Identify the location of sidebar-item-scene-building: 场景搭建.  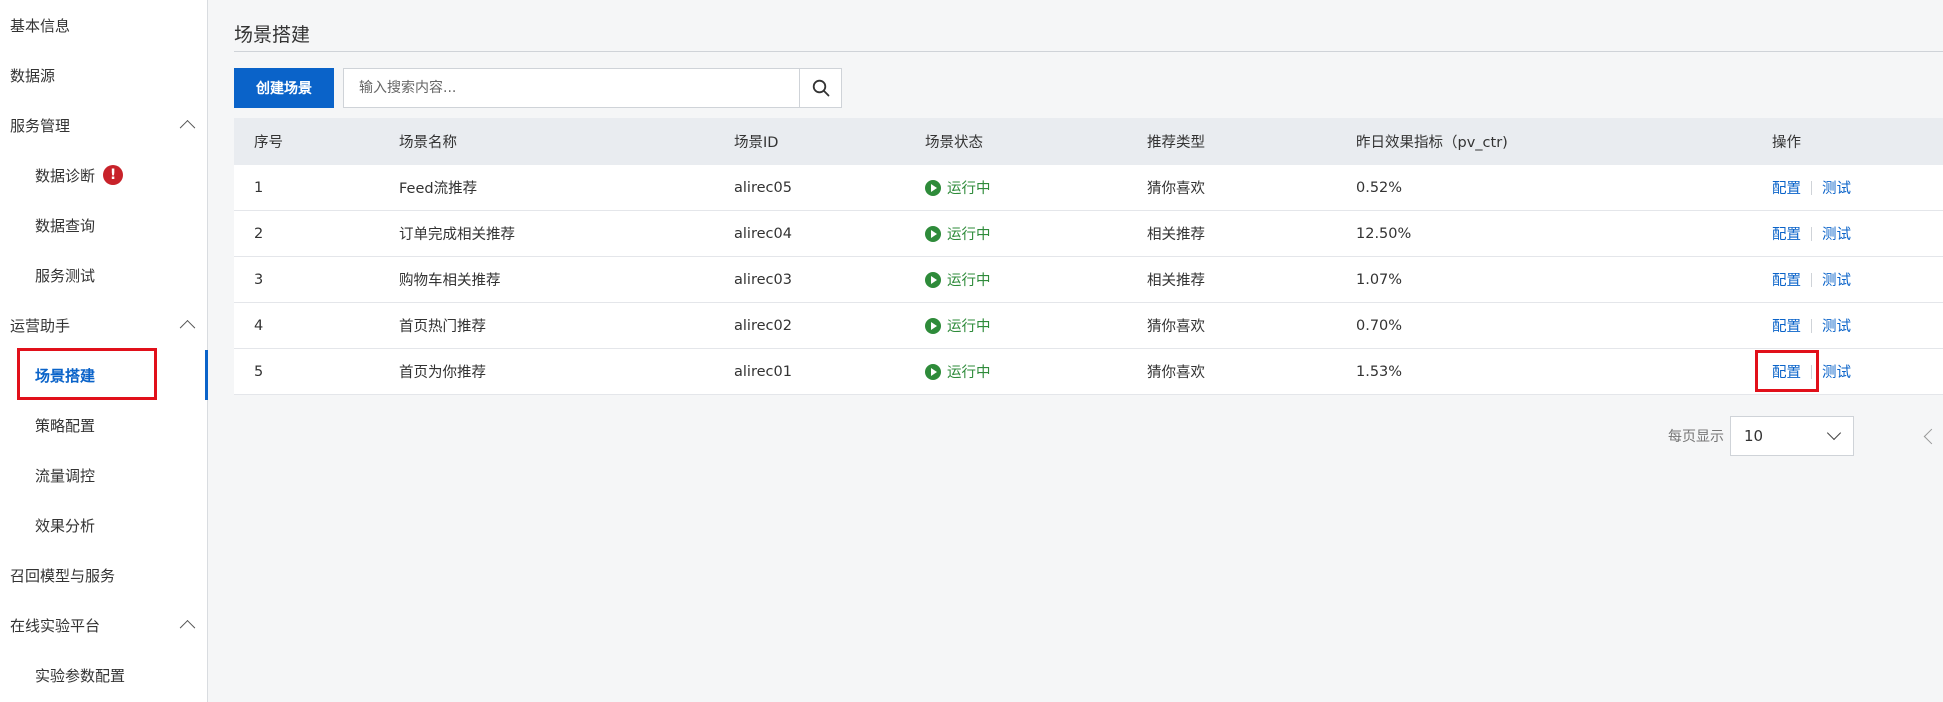
(104, 375).